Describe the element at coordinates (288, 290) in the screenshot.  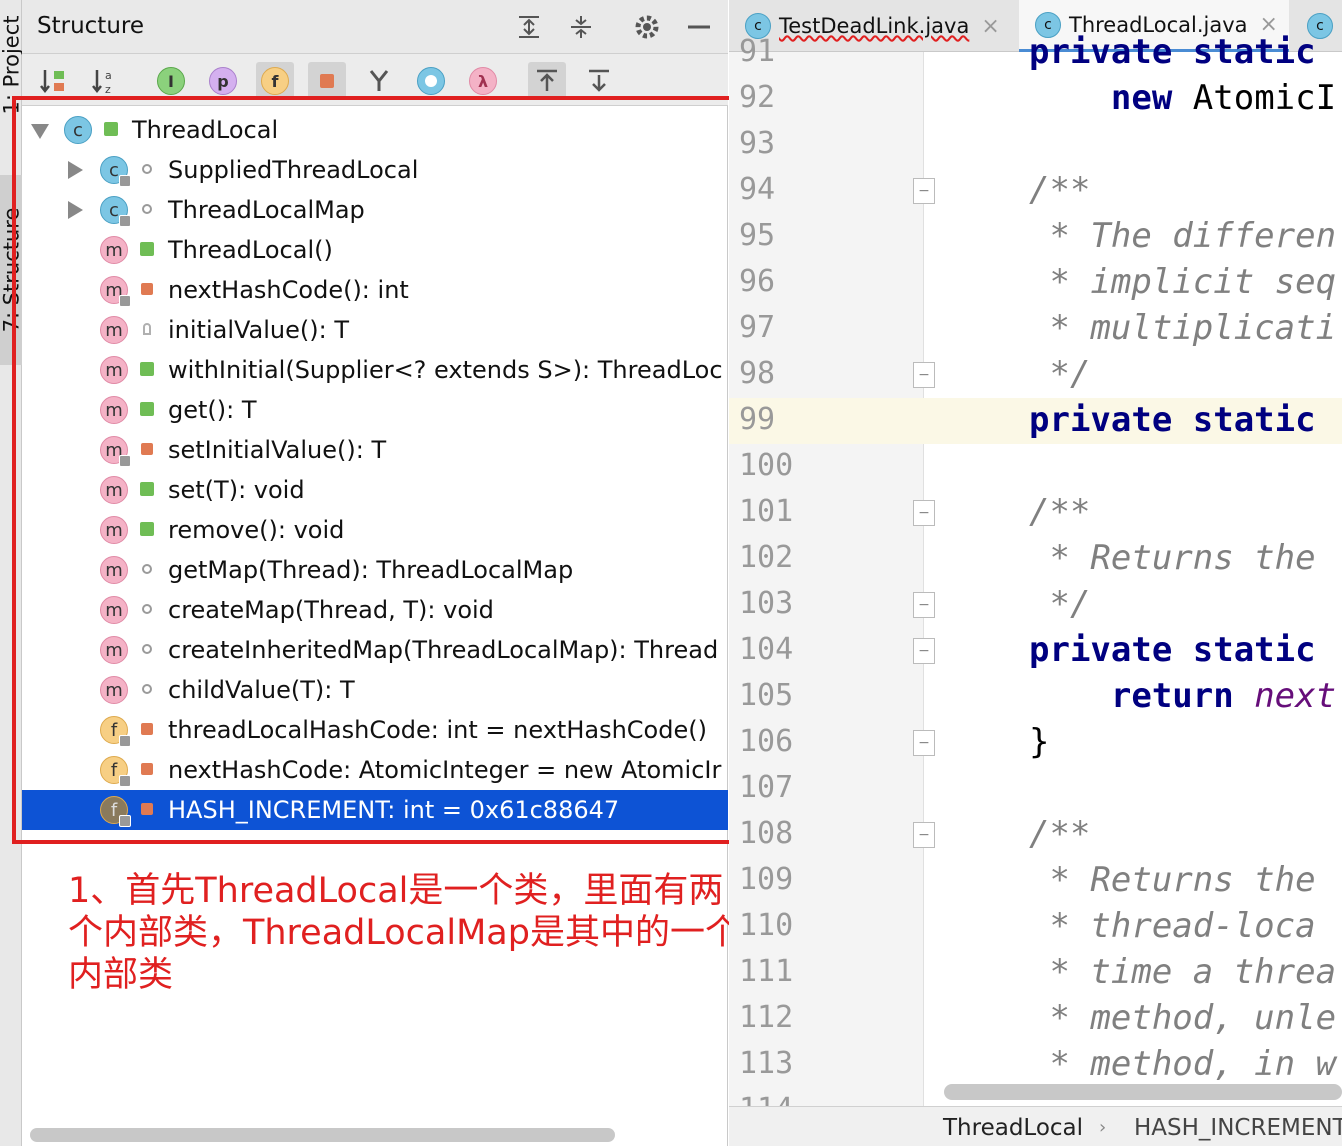
I see `tree-node-label: nextHashCode(): int` at that location.